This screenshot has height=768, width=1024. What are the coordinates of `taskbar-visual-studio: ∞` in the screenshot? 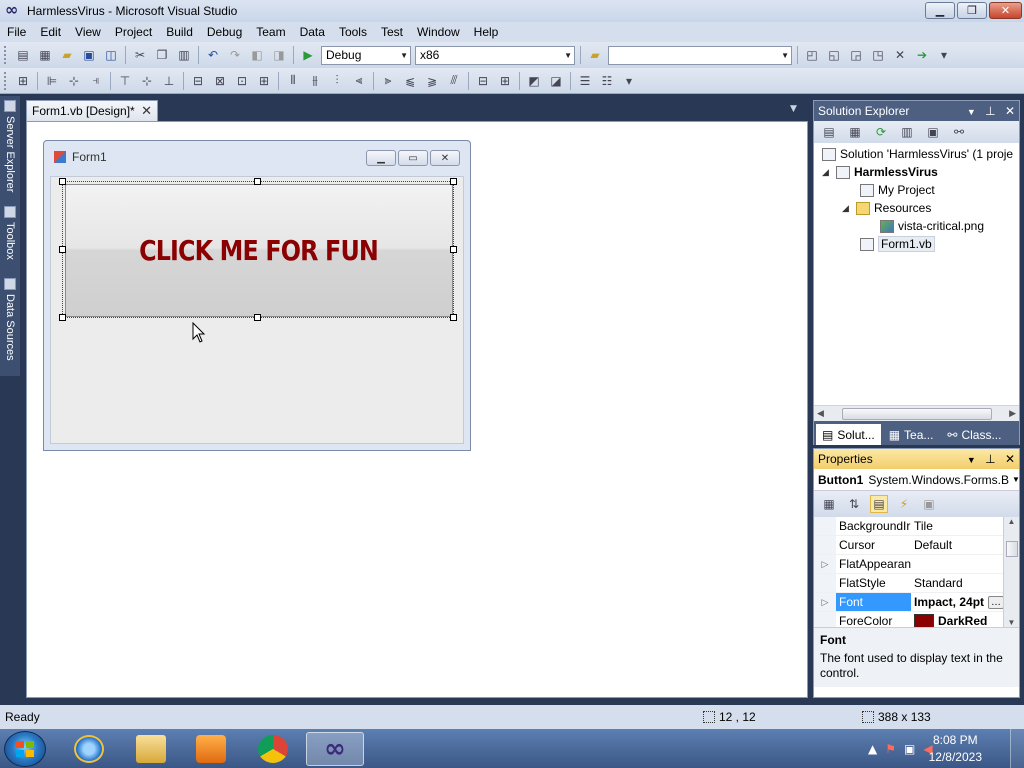 It's located at (335, 749).